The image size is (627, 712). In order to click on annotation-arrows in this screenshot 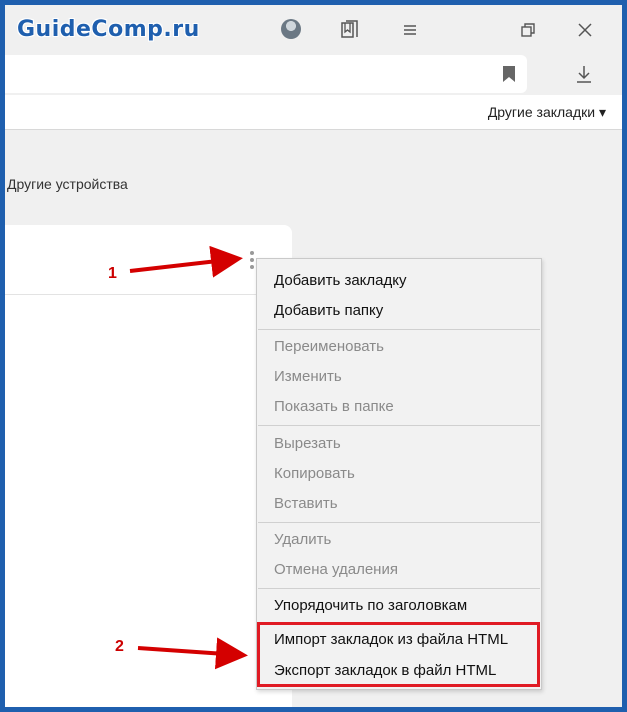, I will do `click(188, 457)`.